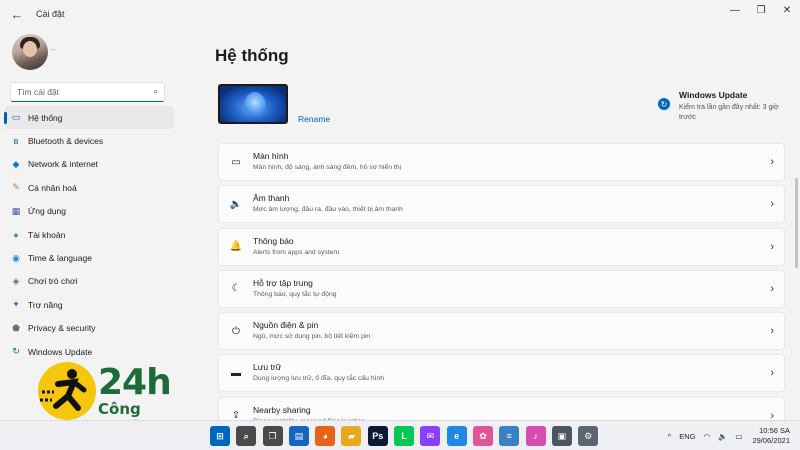 This screenshot has height=450, width=800. What do you see at coordinates (325, 436) in the screenshot?
I see `firefox-icon: ◕` at bounding box center [325, 436].